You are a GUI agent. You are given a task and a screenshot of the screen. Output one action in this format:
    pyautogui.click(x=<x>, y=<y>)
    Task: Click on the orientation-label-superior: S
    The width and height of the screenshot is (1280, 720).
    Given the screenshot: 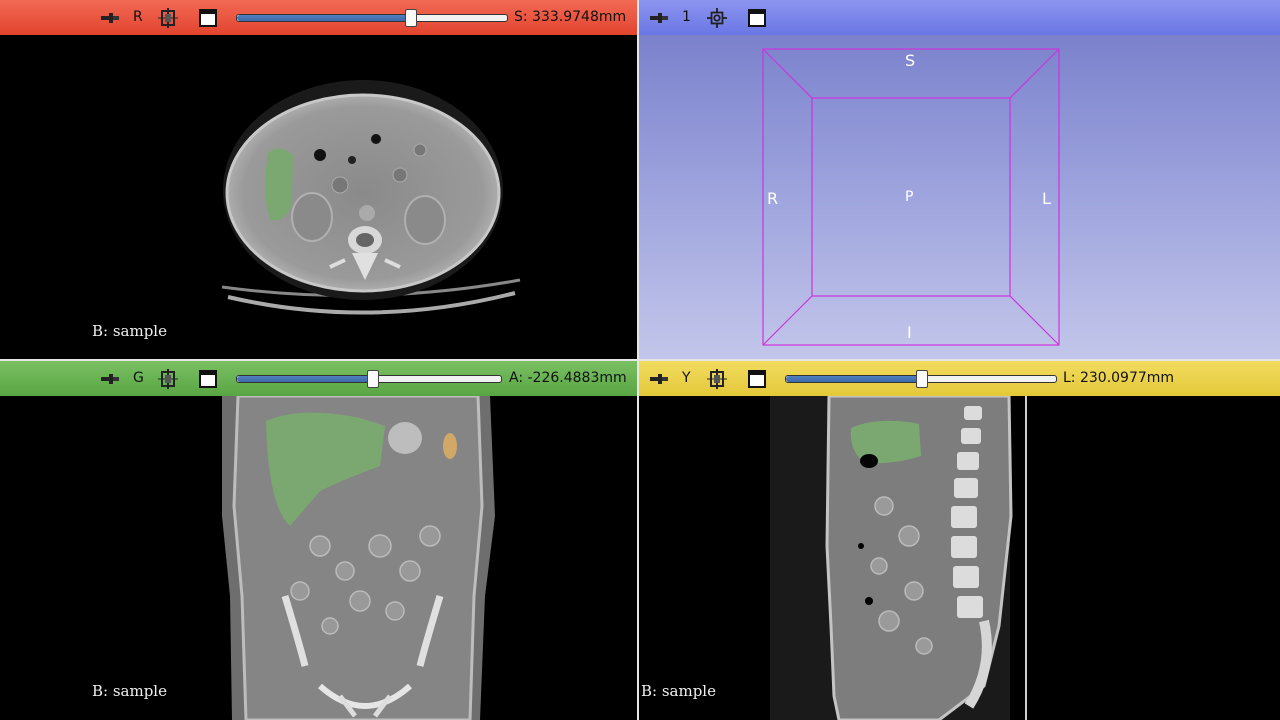 What is the action you would take?
    pyautogui.click(x=910, y=60)
    